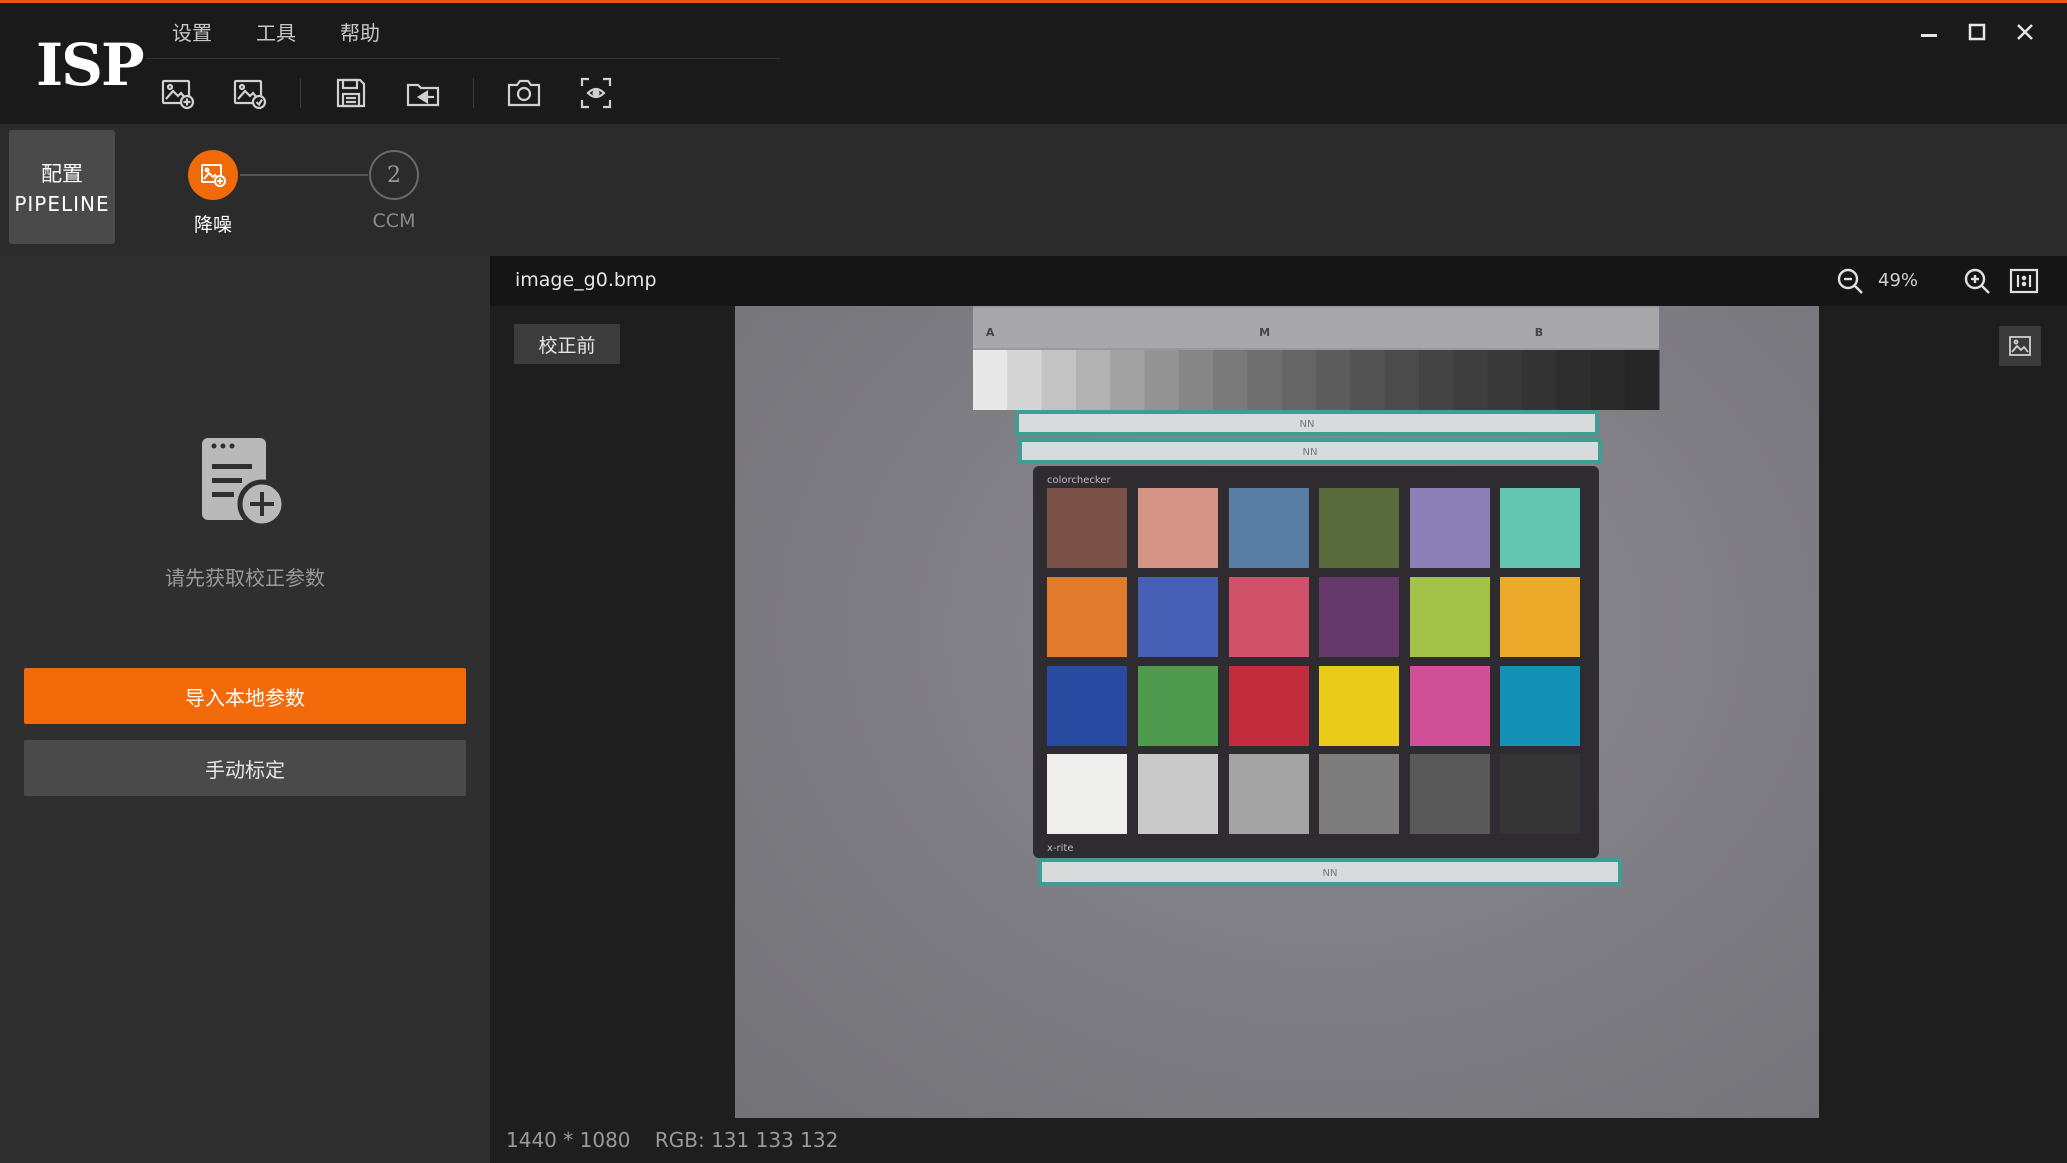 The width and height of the screenshot is (2067, 1163). I want to click on scale-letter: M, so click(1264, 332).